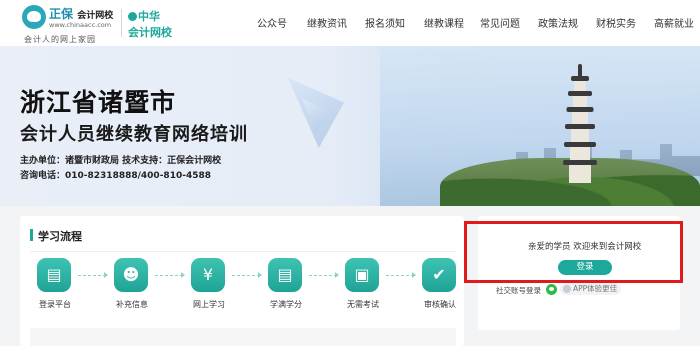 The image size is (700, 346). Describe the element at coordinates (121, 161) in the screenshot. I see `banner-organizer: 主办单位：诸暨市财政局 技术支持：正保会计网校` at that location.